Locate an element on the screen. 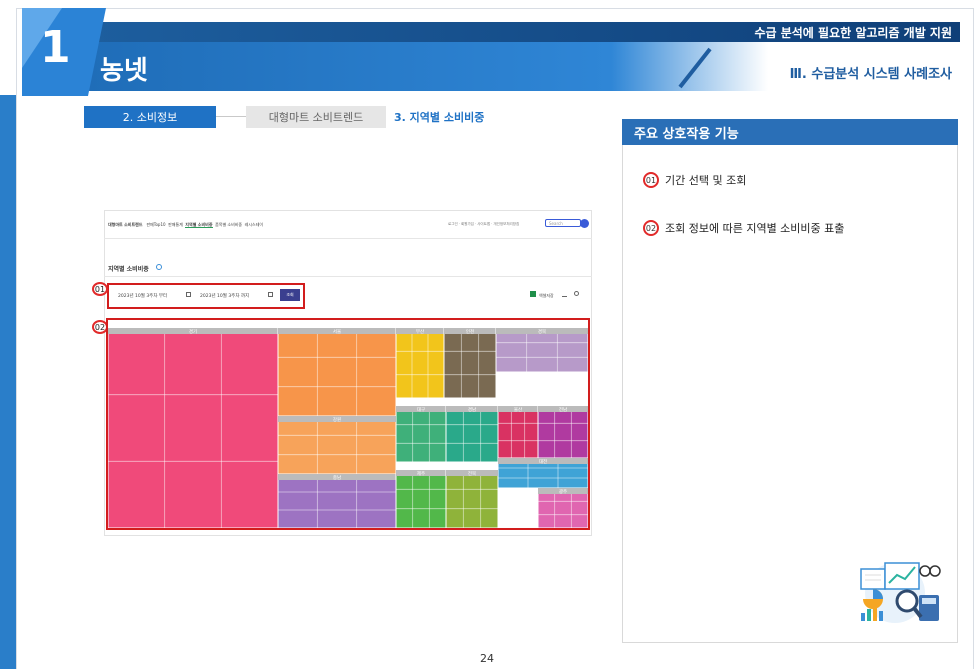 Image resolution: width=980 pixels, height=669 pixels. screenshot-nav-item: 품목별 소비비중 is located at coordinates (228, 224).